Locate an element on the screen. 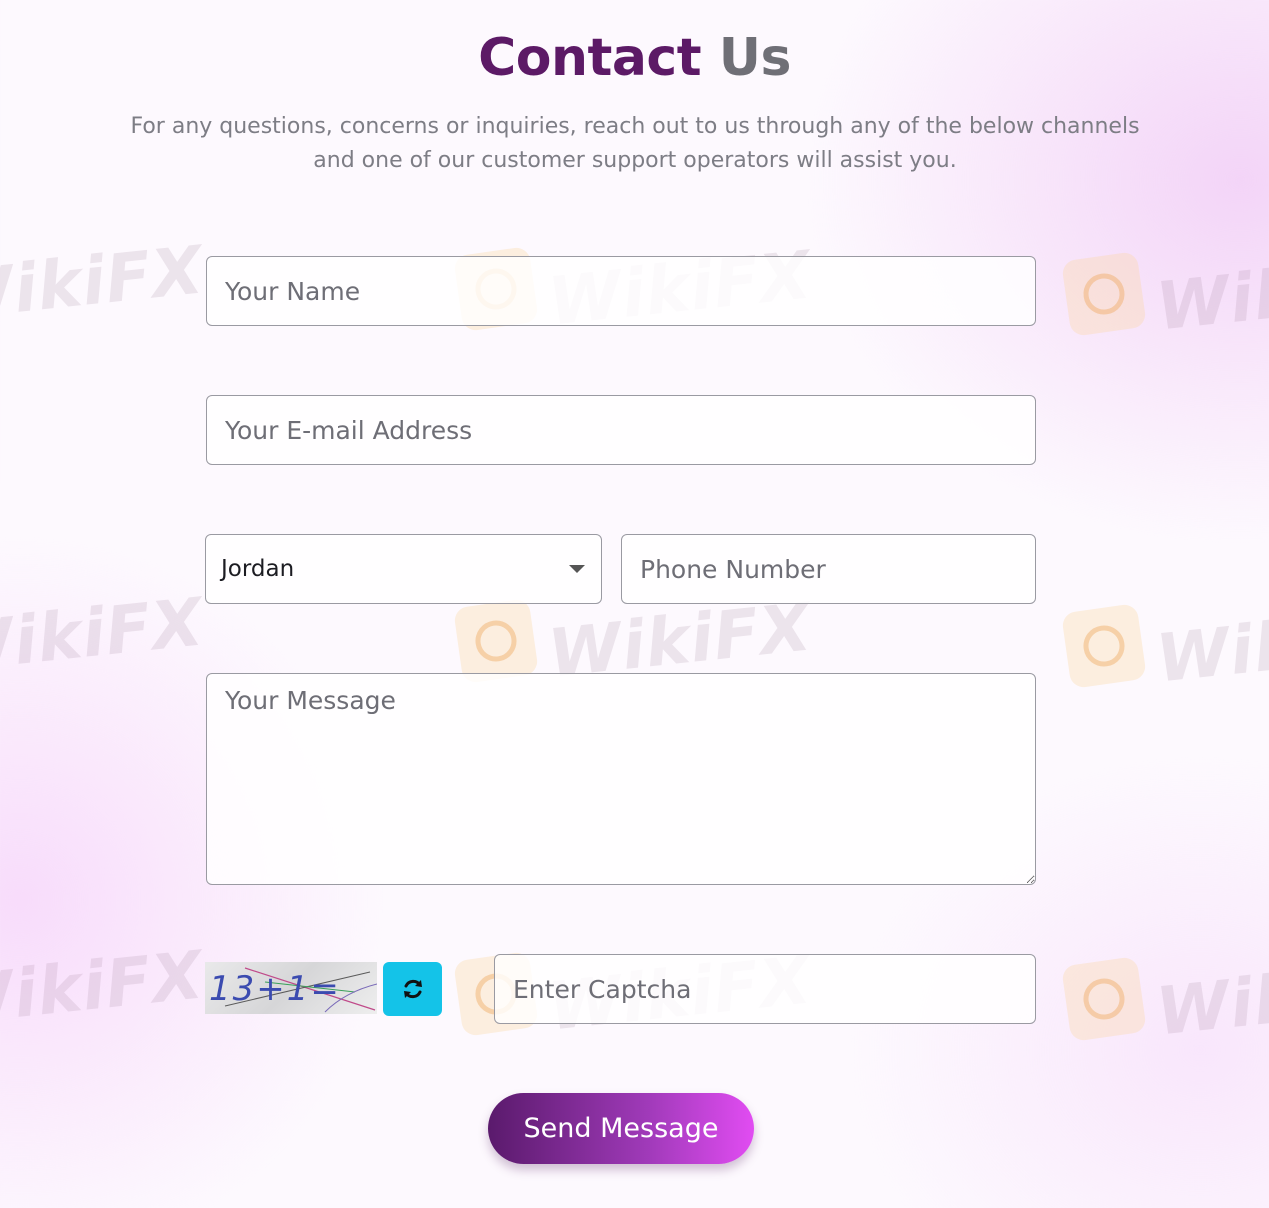  country-select: Jordan is located at coordinates (403, 569).